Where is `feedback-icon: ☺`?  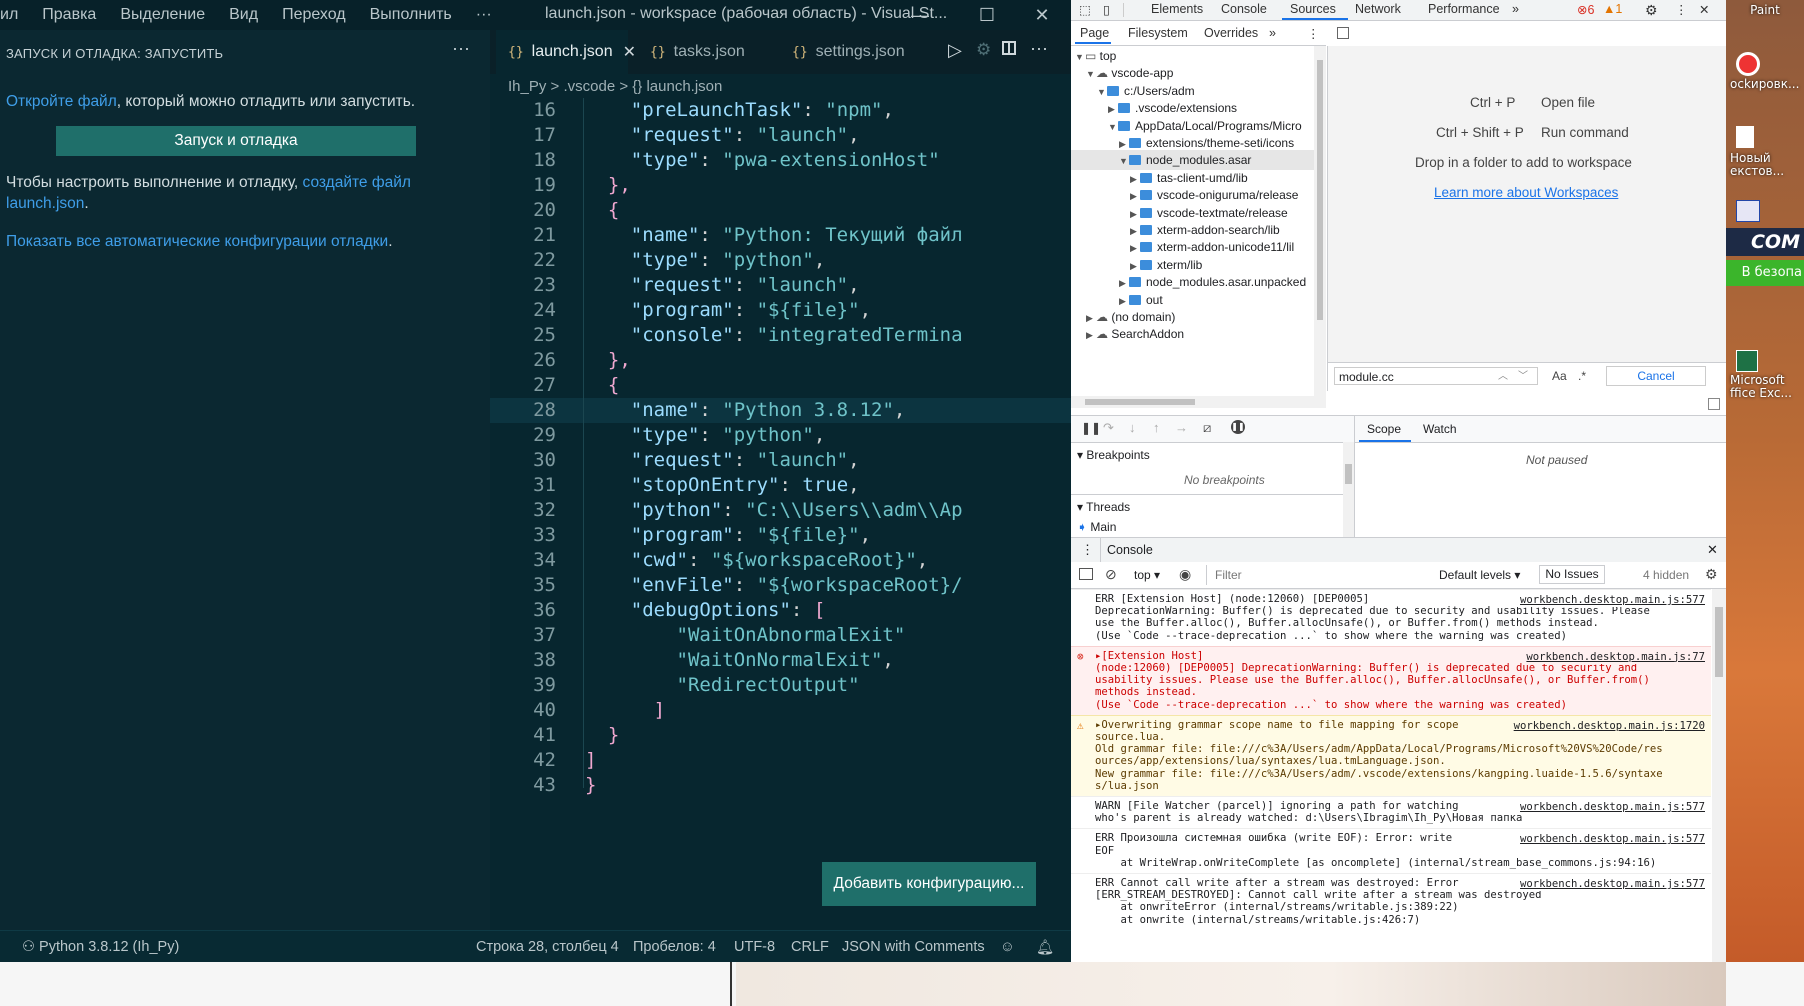 feedback-icon: ☺ is located at coordinates (1007, 947).